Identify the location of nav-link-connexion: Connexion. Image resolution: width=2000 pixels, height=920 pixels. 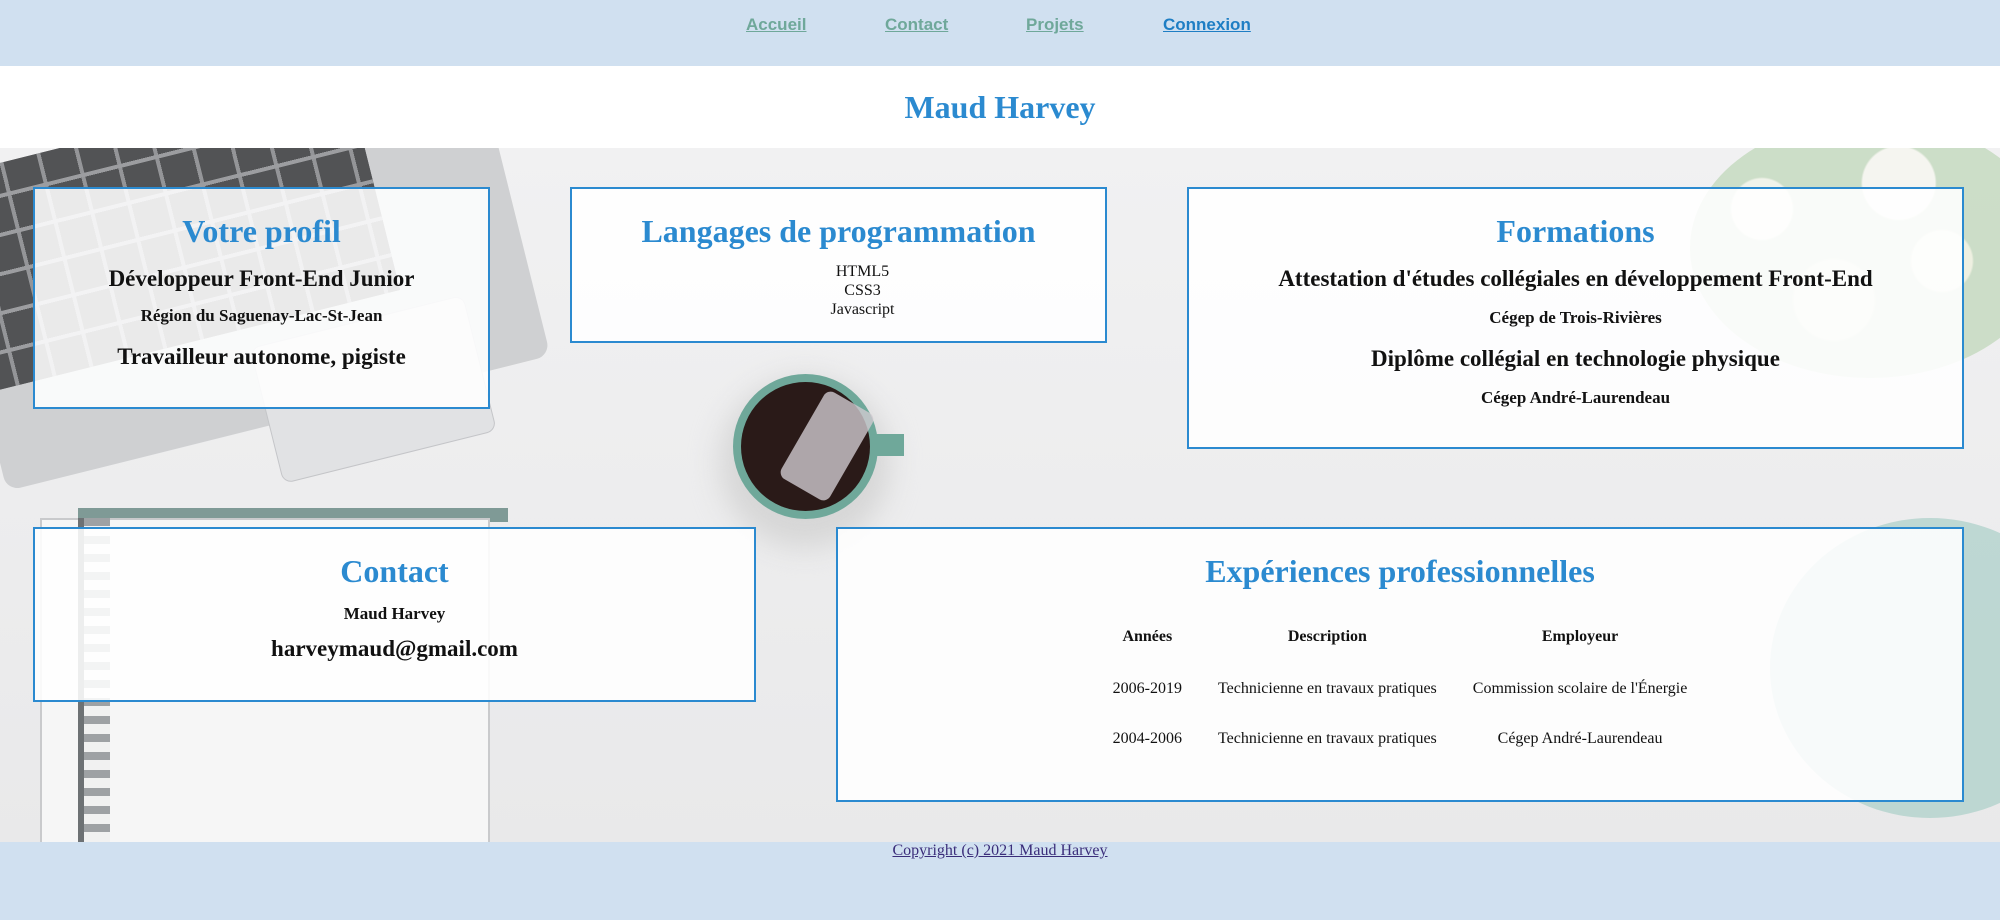
(1207, 25).